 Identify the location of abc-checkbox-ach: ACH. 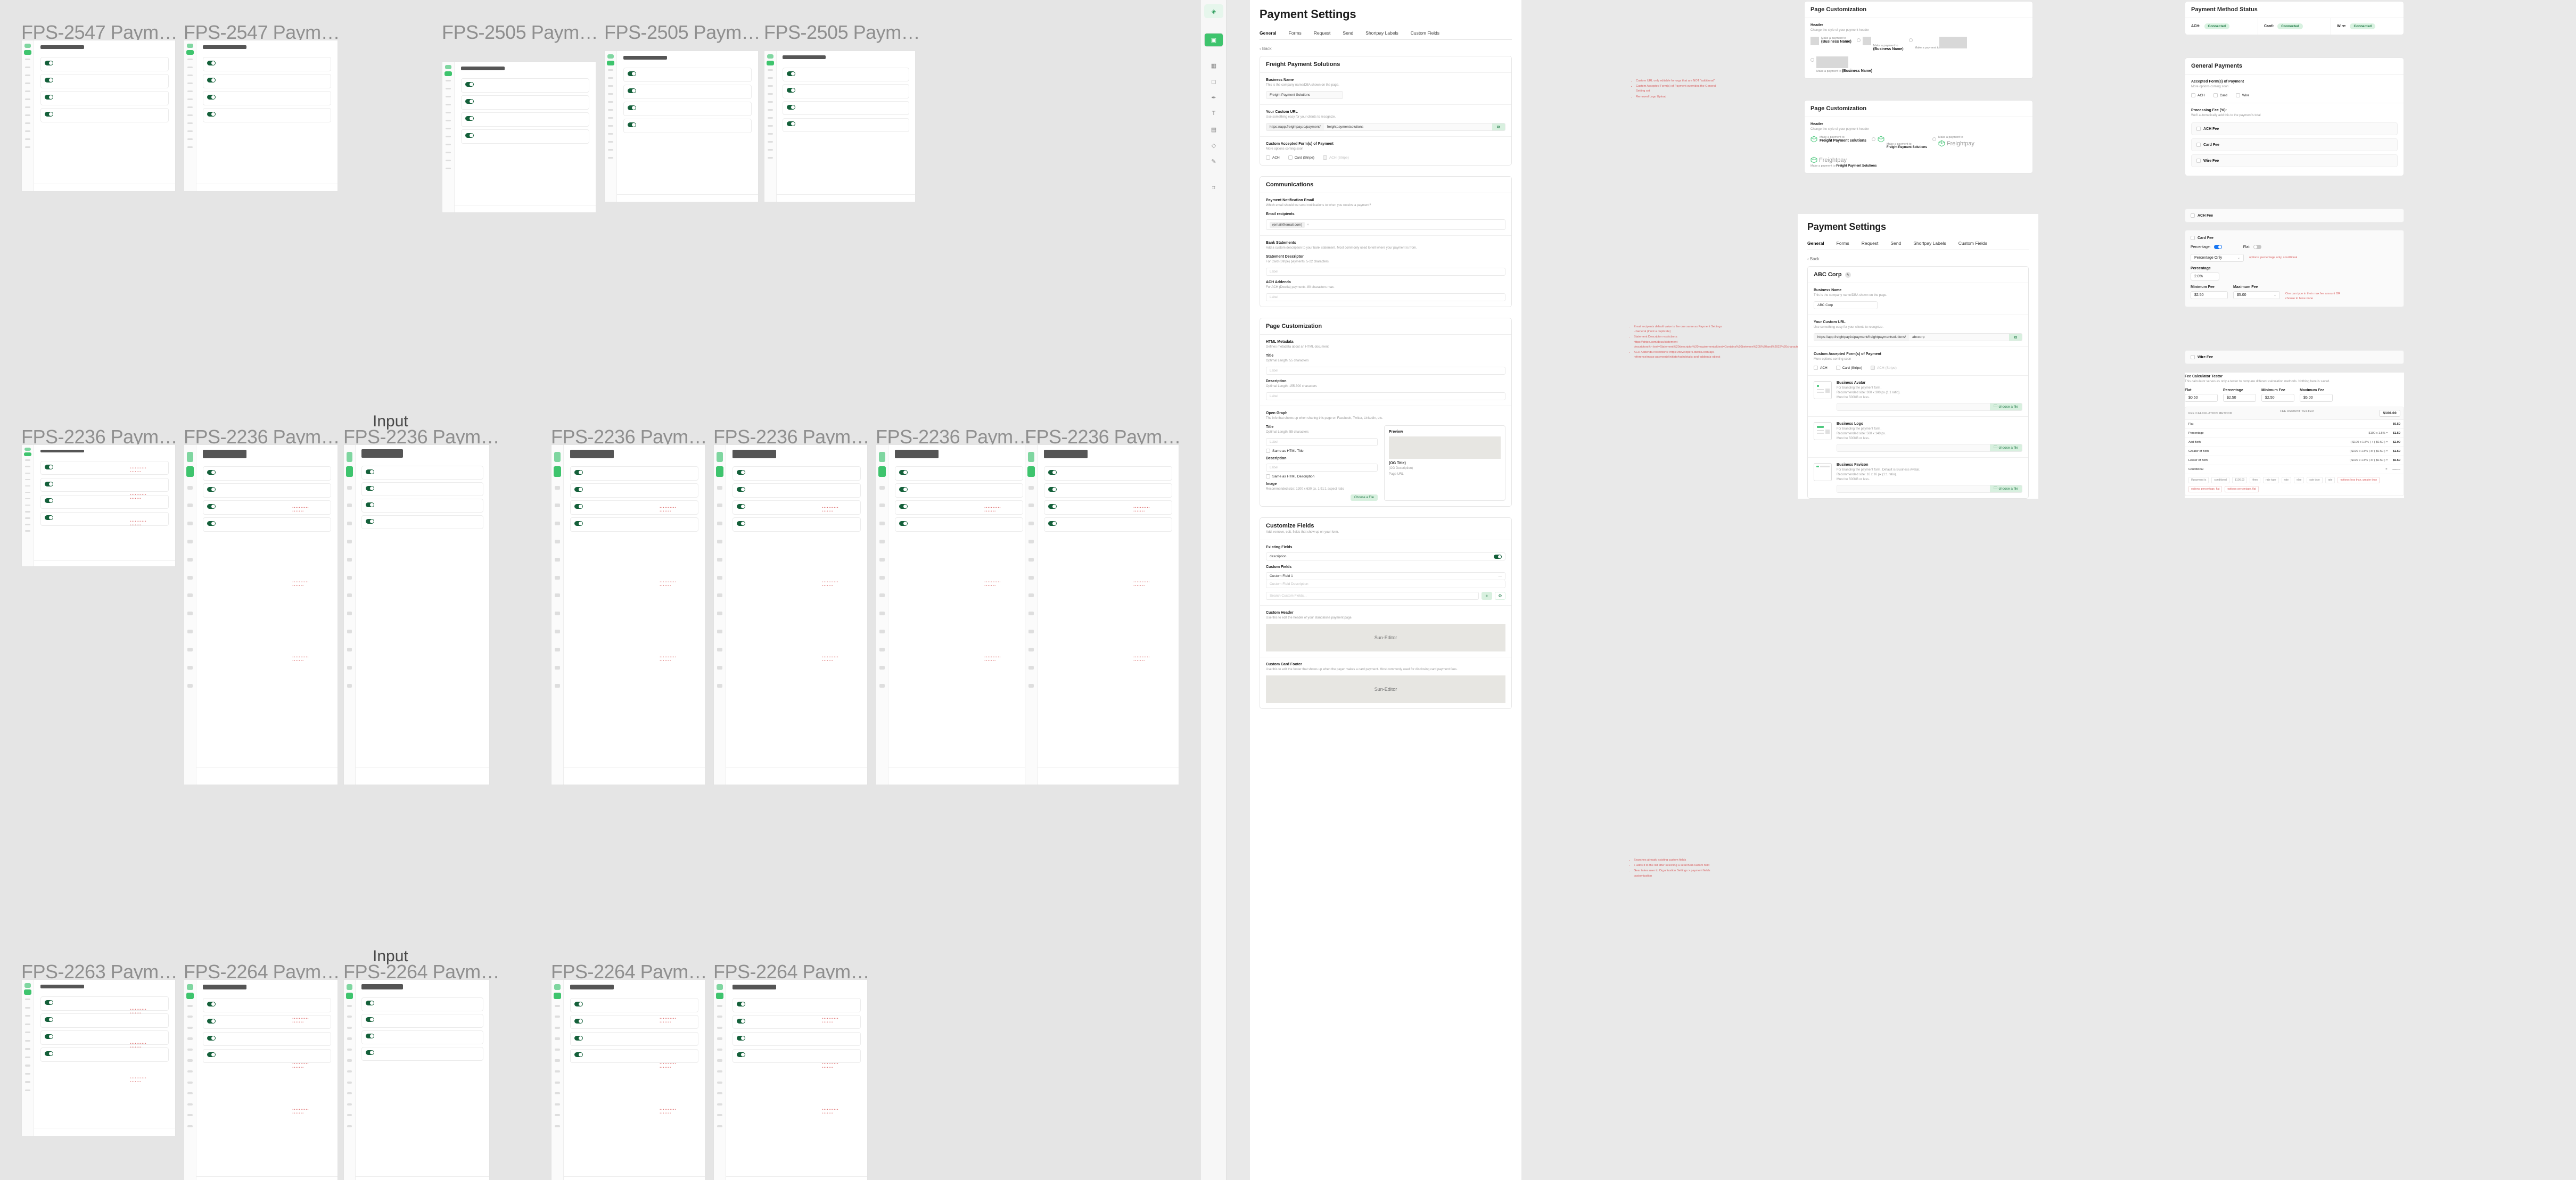
(1821, 368).